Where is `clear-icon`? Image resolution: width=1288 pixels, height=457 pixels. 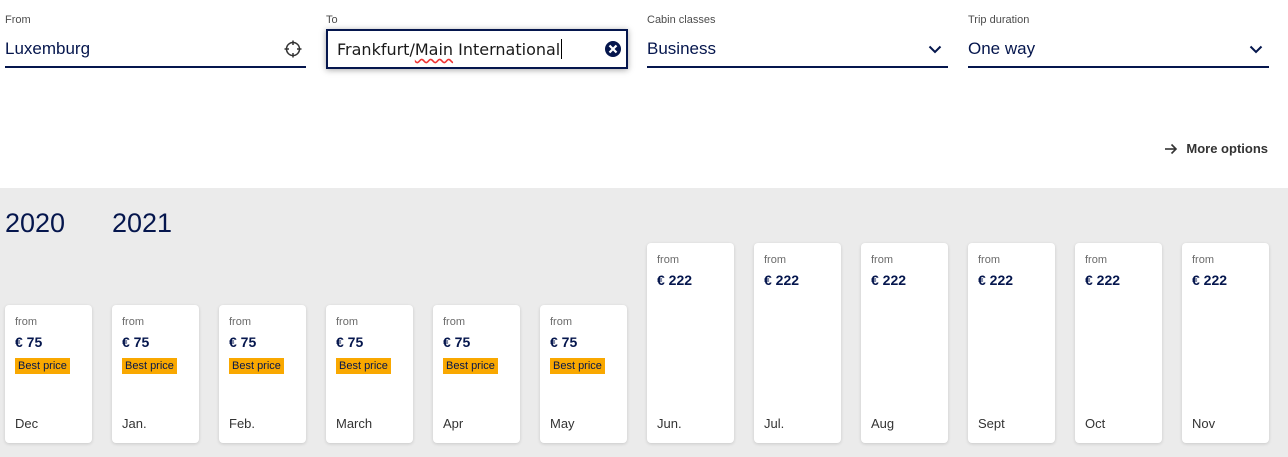 clear-icon is located at coordinates (613, 49).